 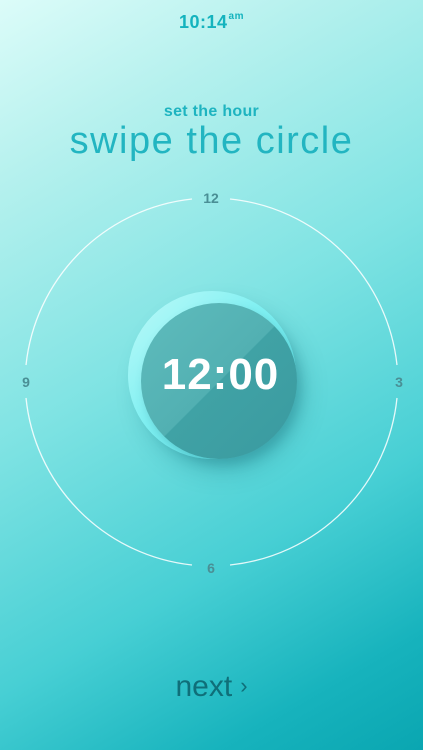 I want to click on chevron-right-icon: ›, so click(x=244, y=685).